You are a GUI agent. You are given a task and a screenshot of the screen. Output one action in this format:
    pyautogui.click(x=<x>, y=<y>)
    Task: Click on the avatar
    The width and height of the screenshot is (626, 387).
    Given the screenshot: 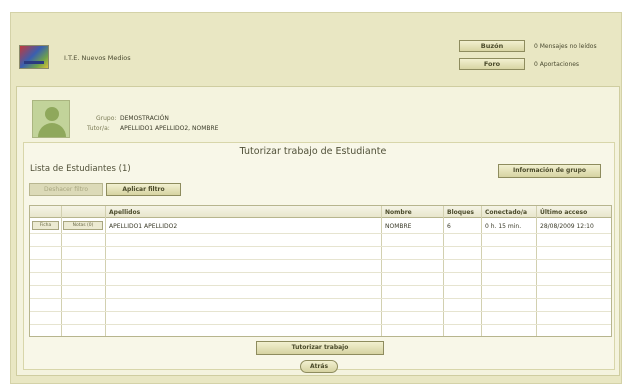 What is the action you would take?
    pyautogui.click(x=51, y=119)
    